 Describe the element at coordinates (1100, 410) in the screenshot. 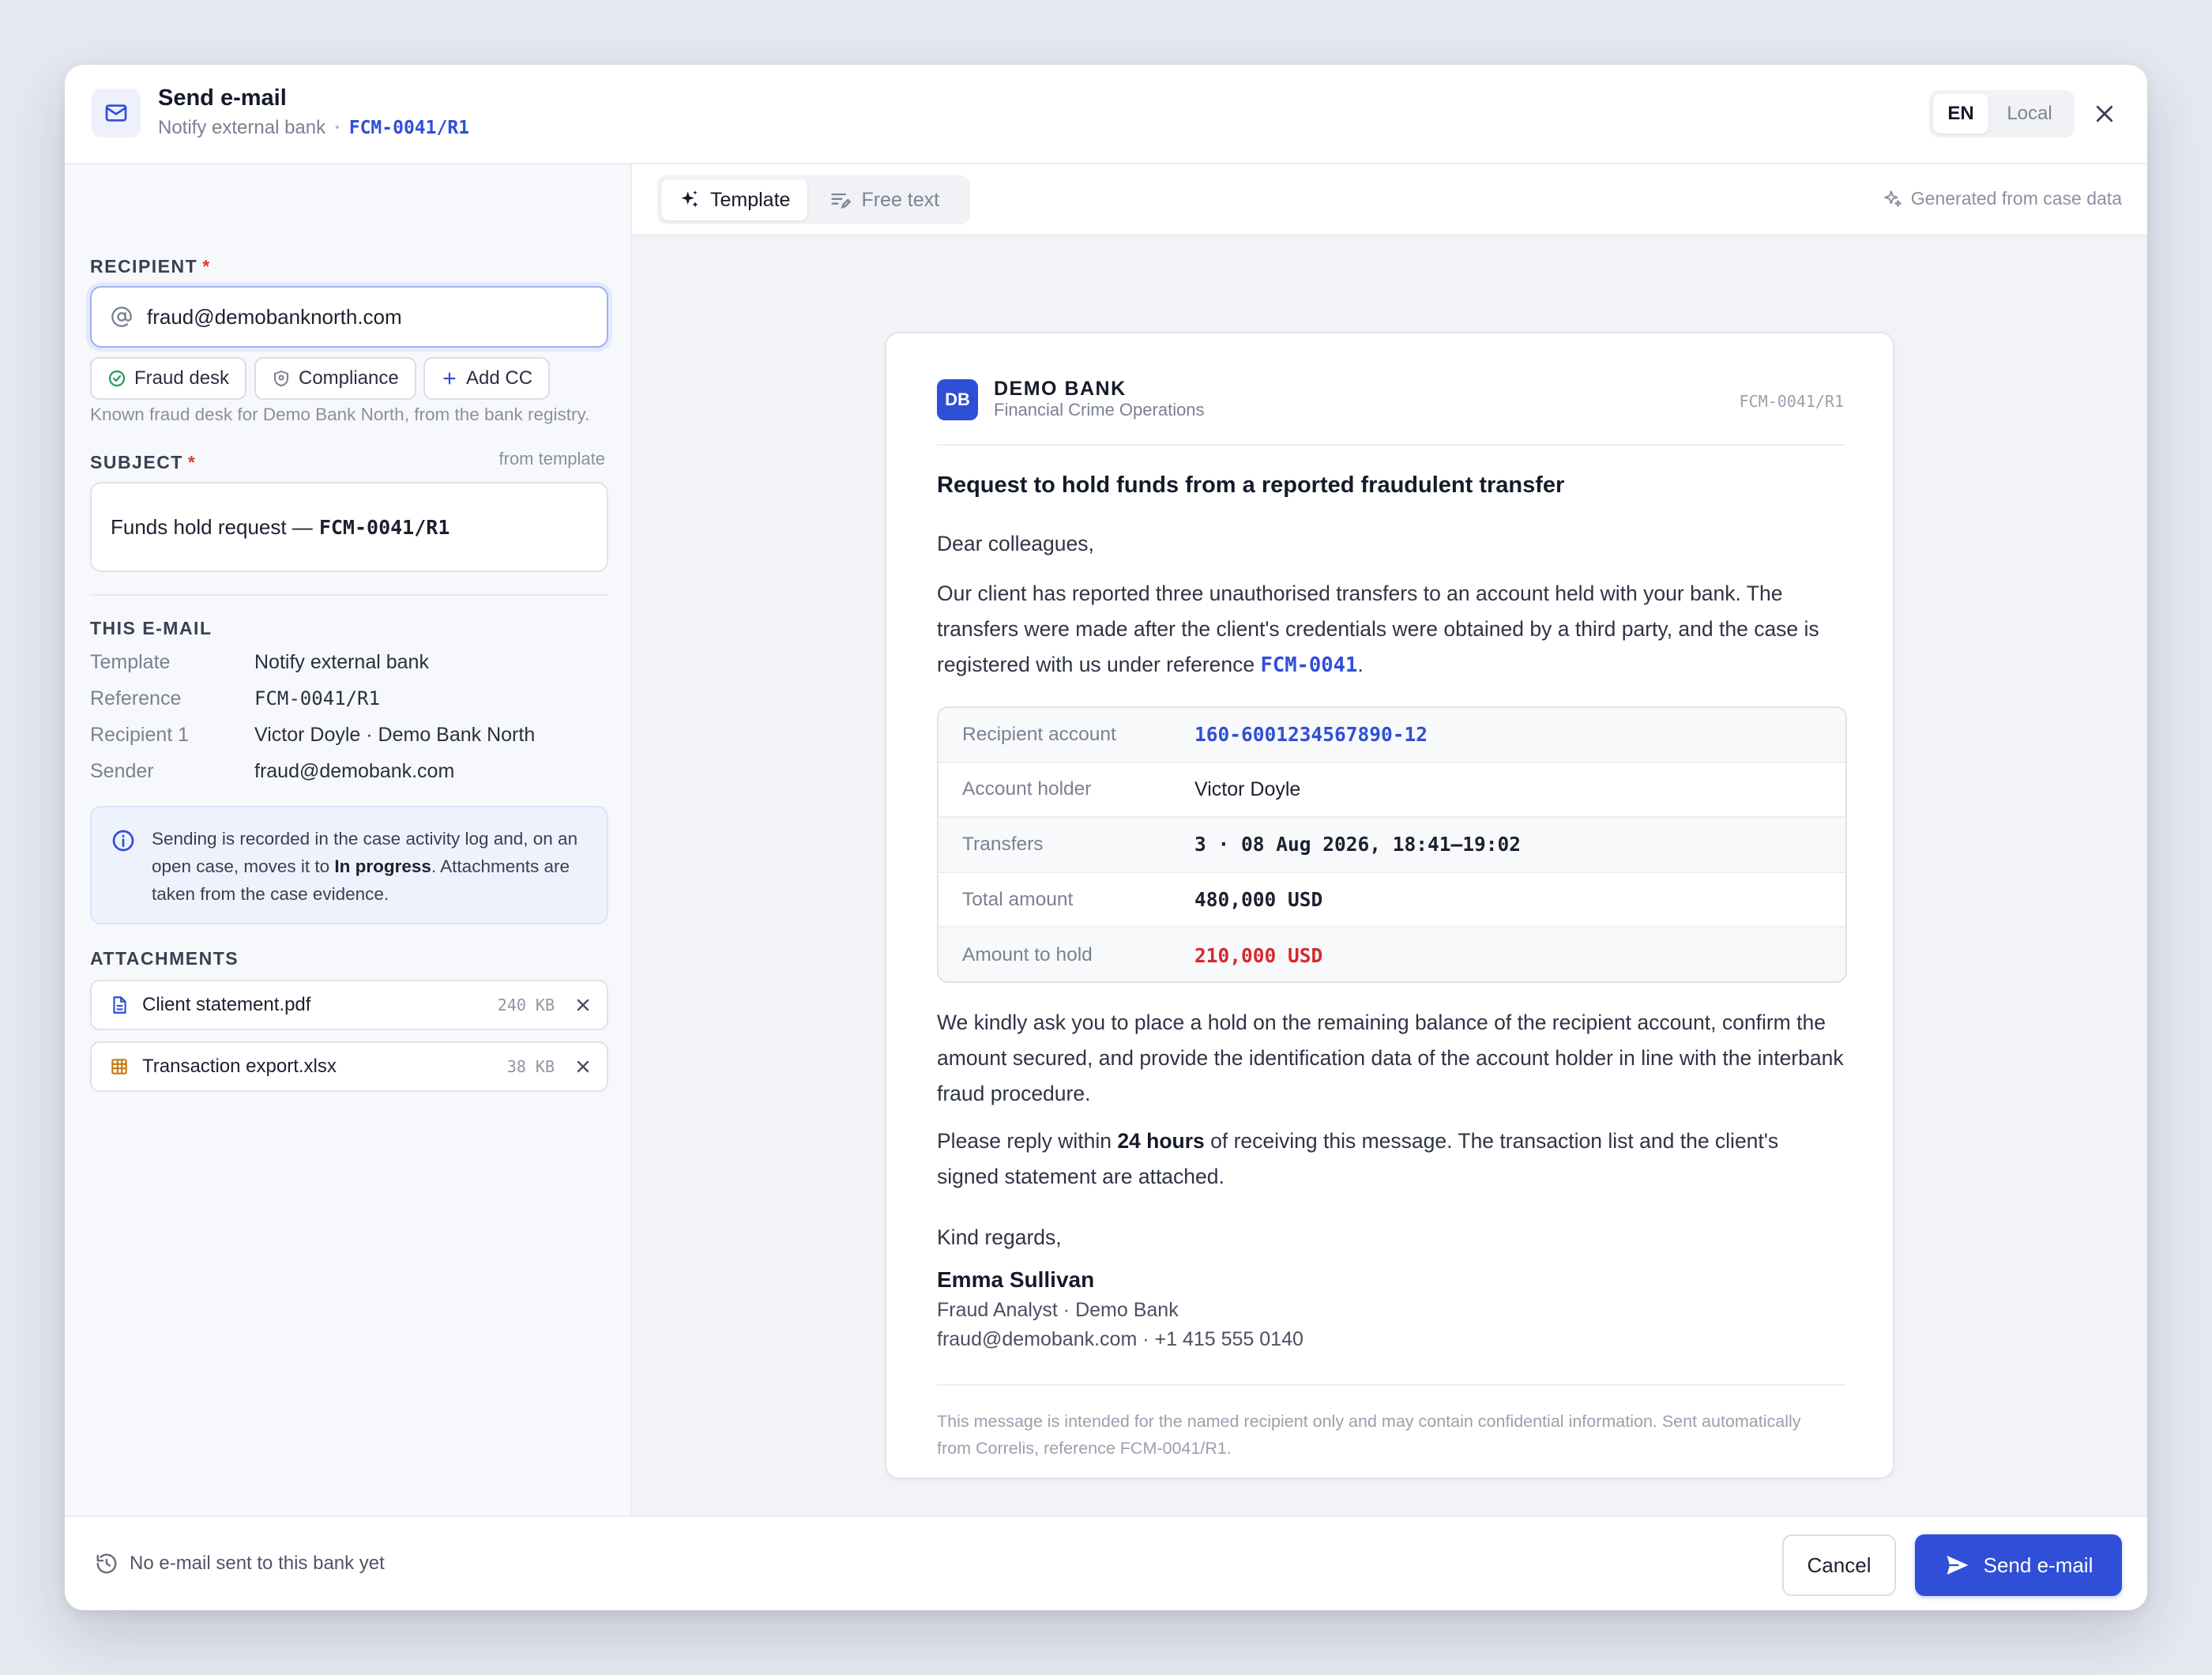

I see `bank-department: Financial Crime Operations` at that location.